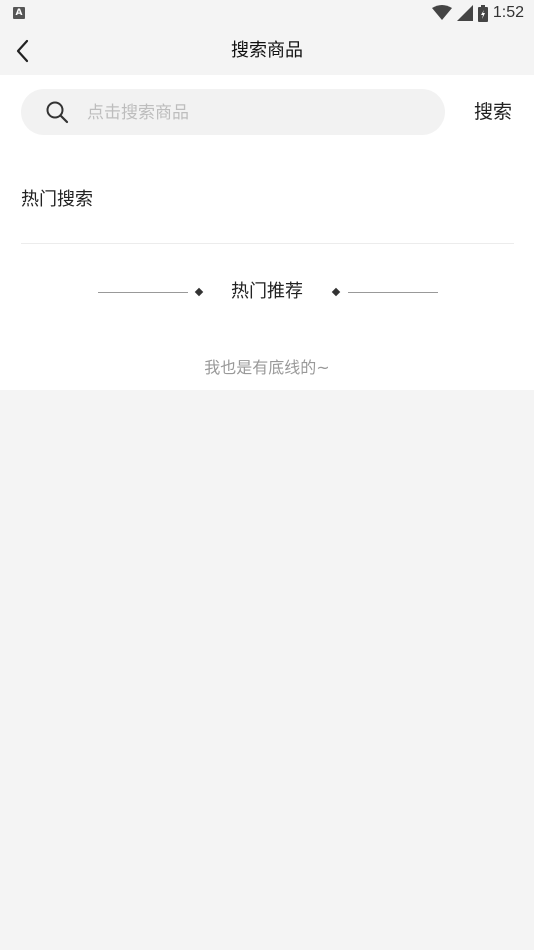 The height and width of the screenshot is (950, 534). What do you see at coordinates (19, 13) in the screenshot?
I see `status-indicator-icon: A` at bounding box center [19, 13].